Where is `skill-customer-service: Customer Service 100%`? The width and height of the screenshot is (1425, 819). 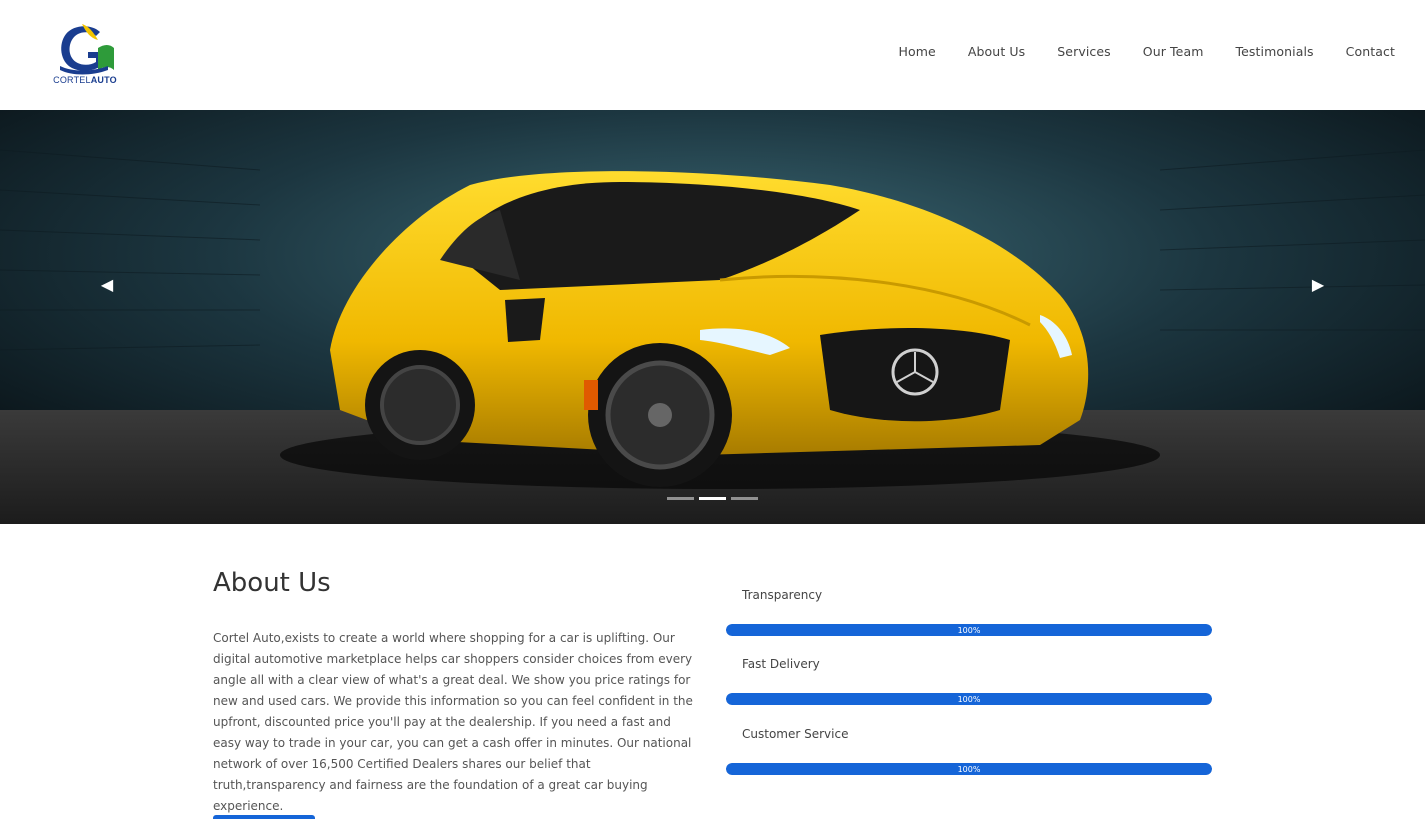
skill-customer-service: Customer Service 100% is located at coordinates (969, 751).